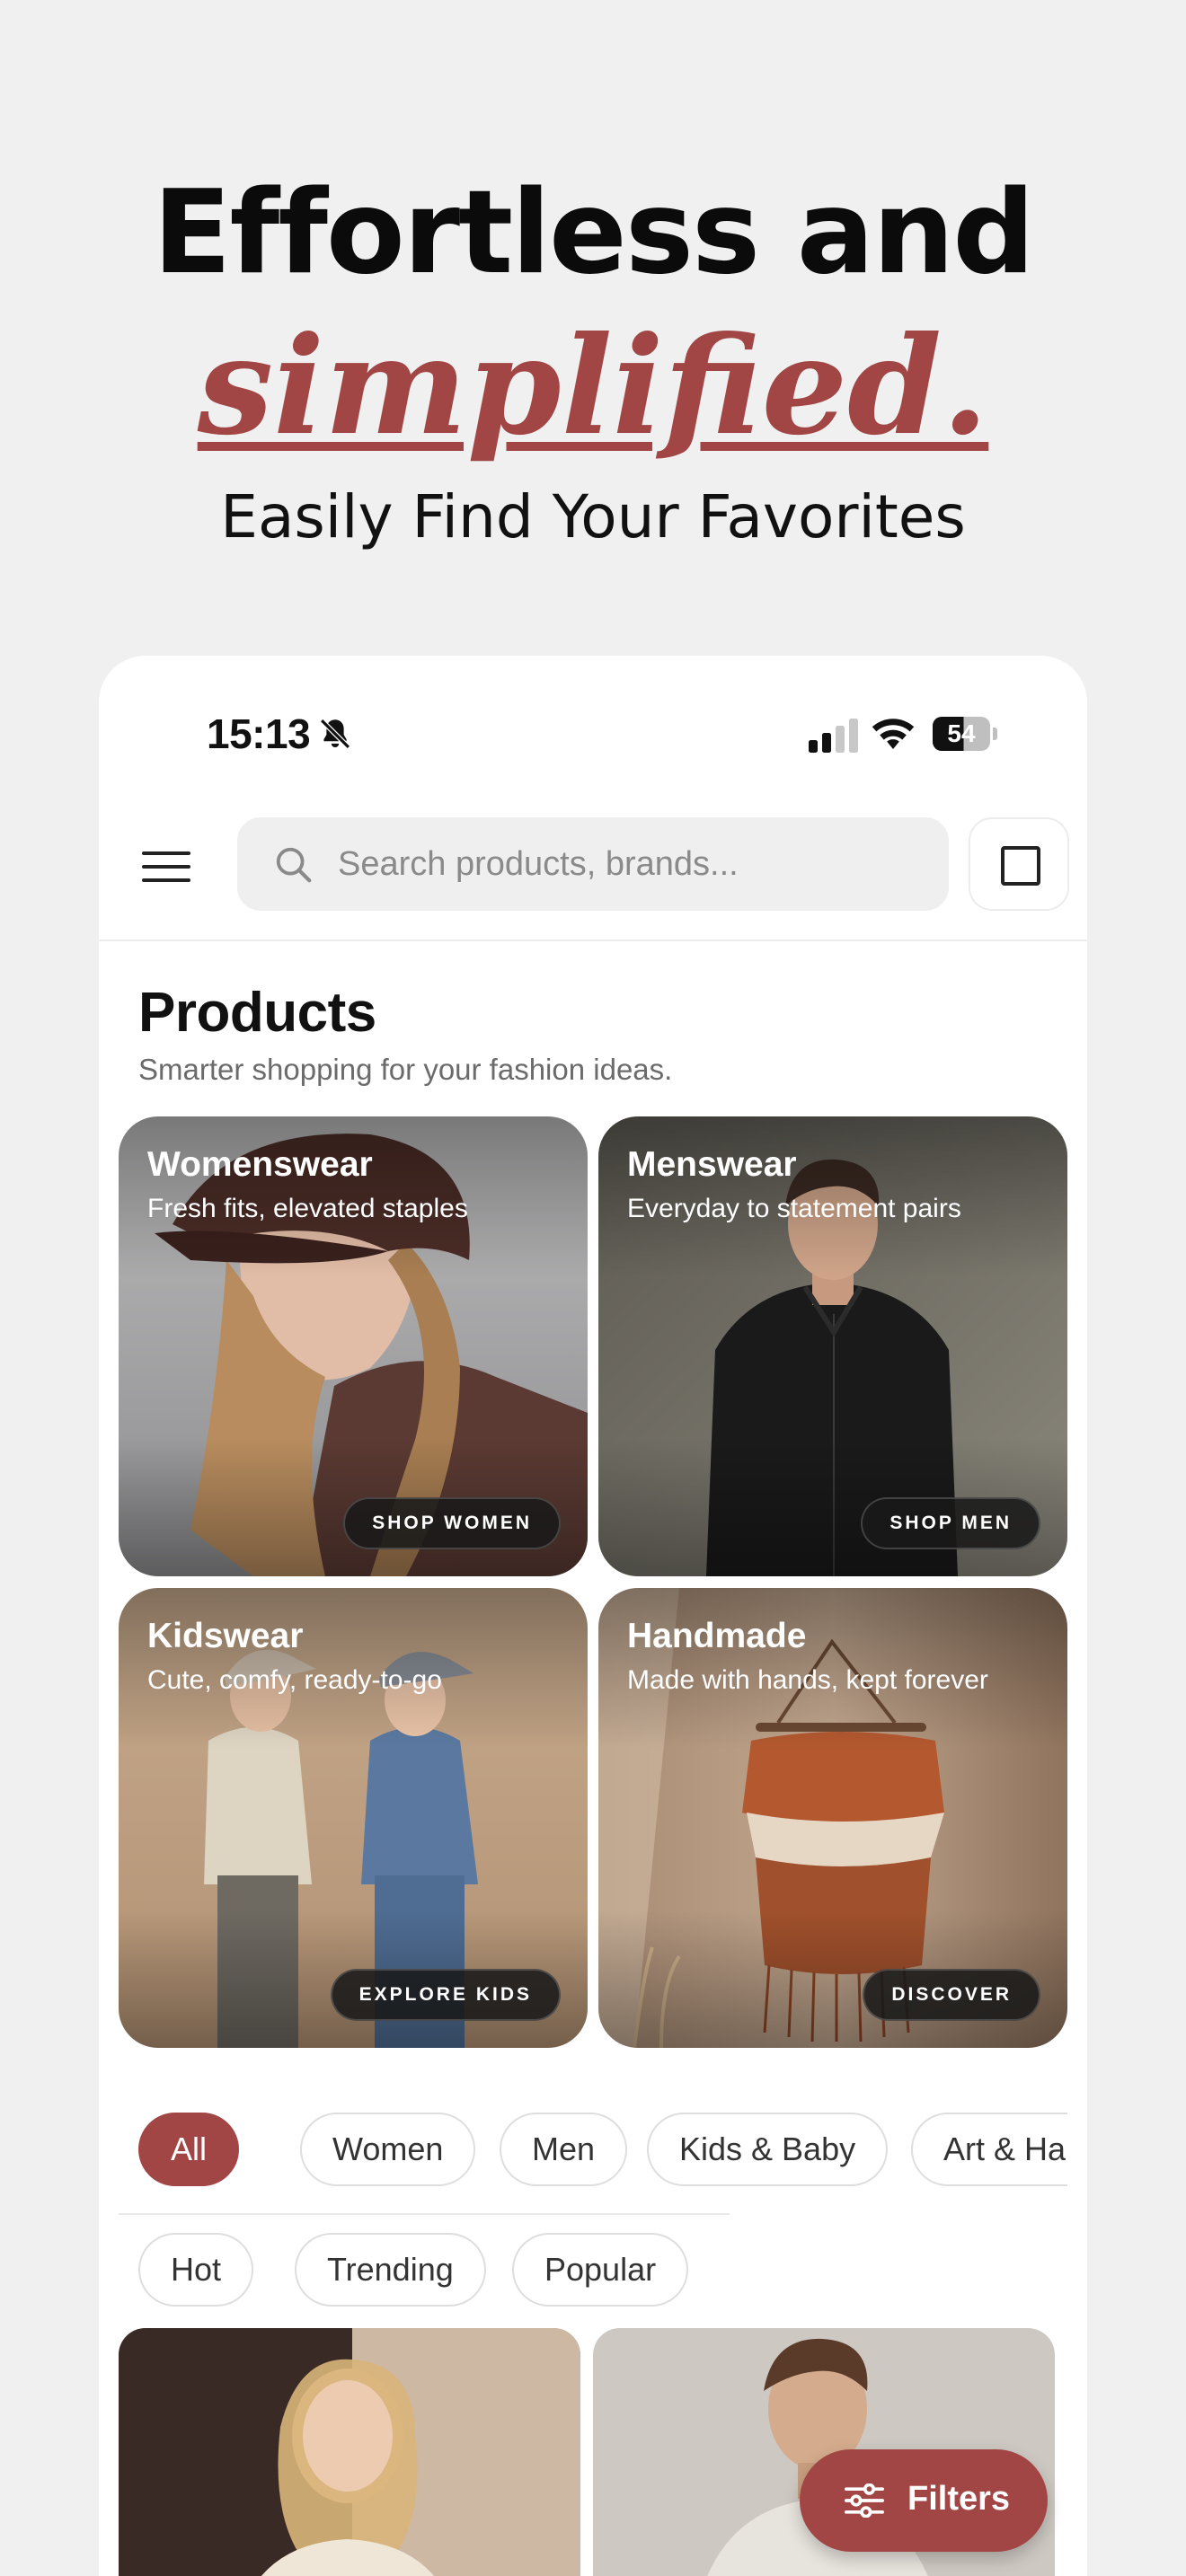 The height and width of the screenshot is (2576, 1186). I want to click on discover-button: DISCOVER, so click(951, 1995).